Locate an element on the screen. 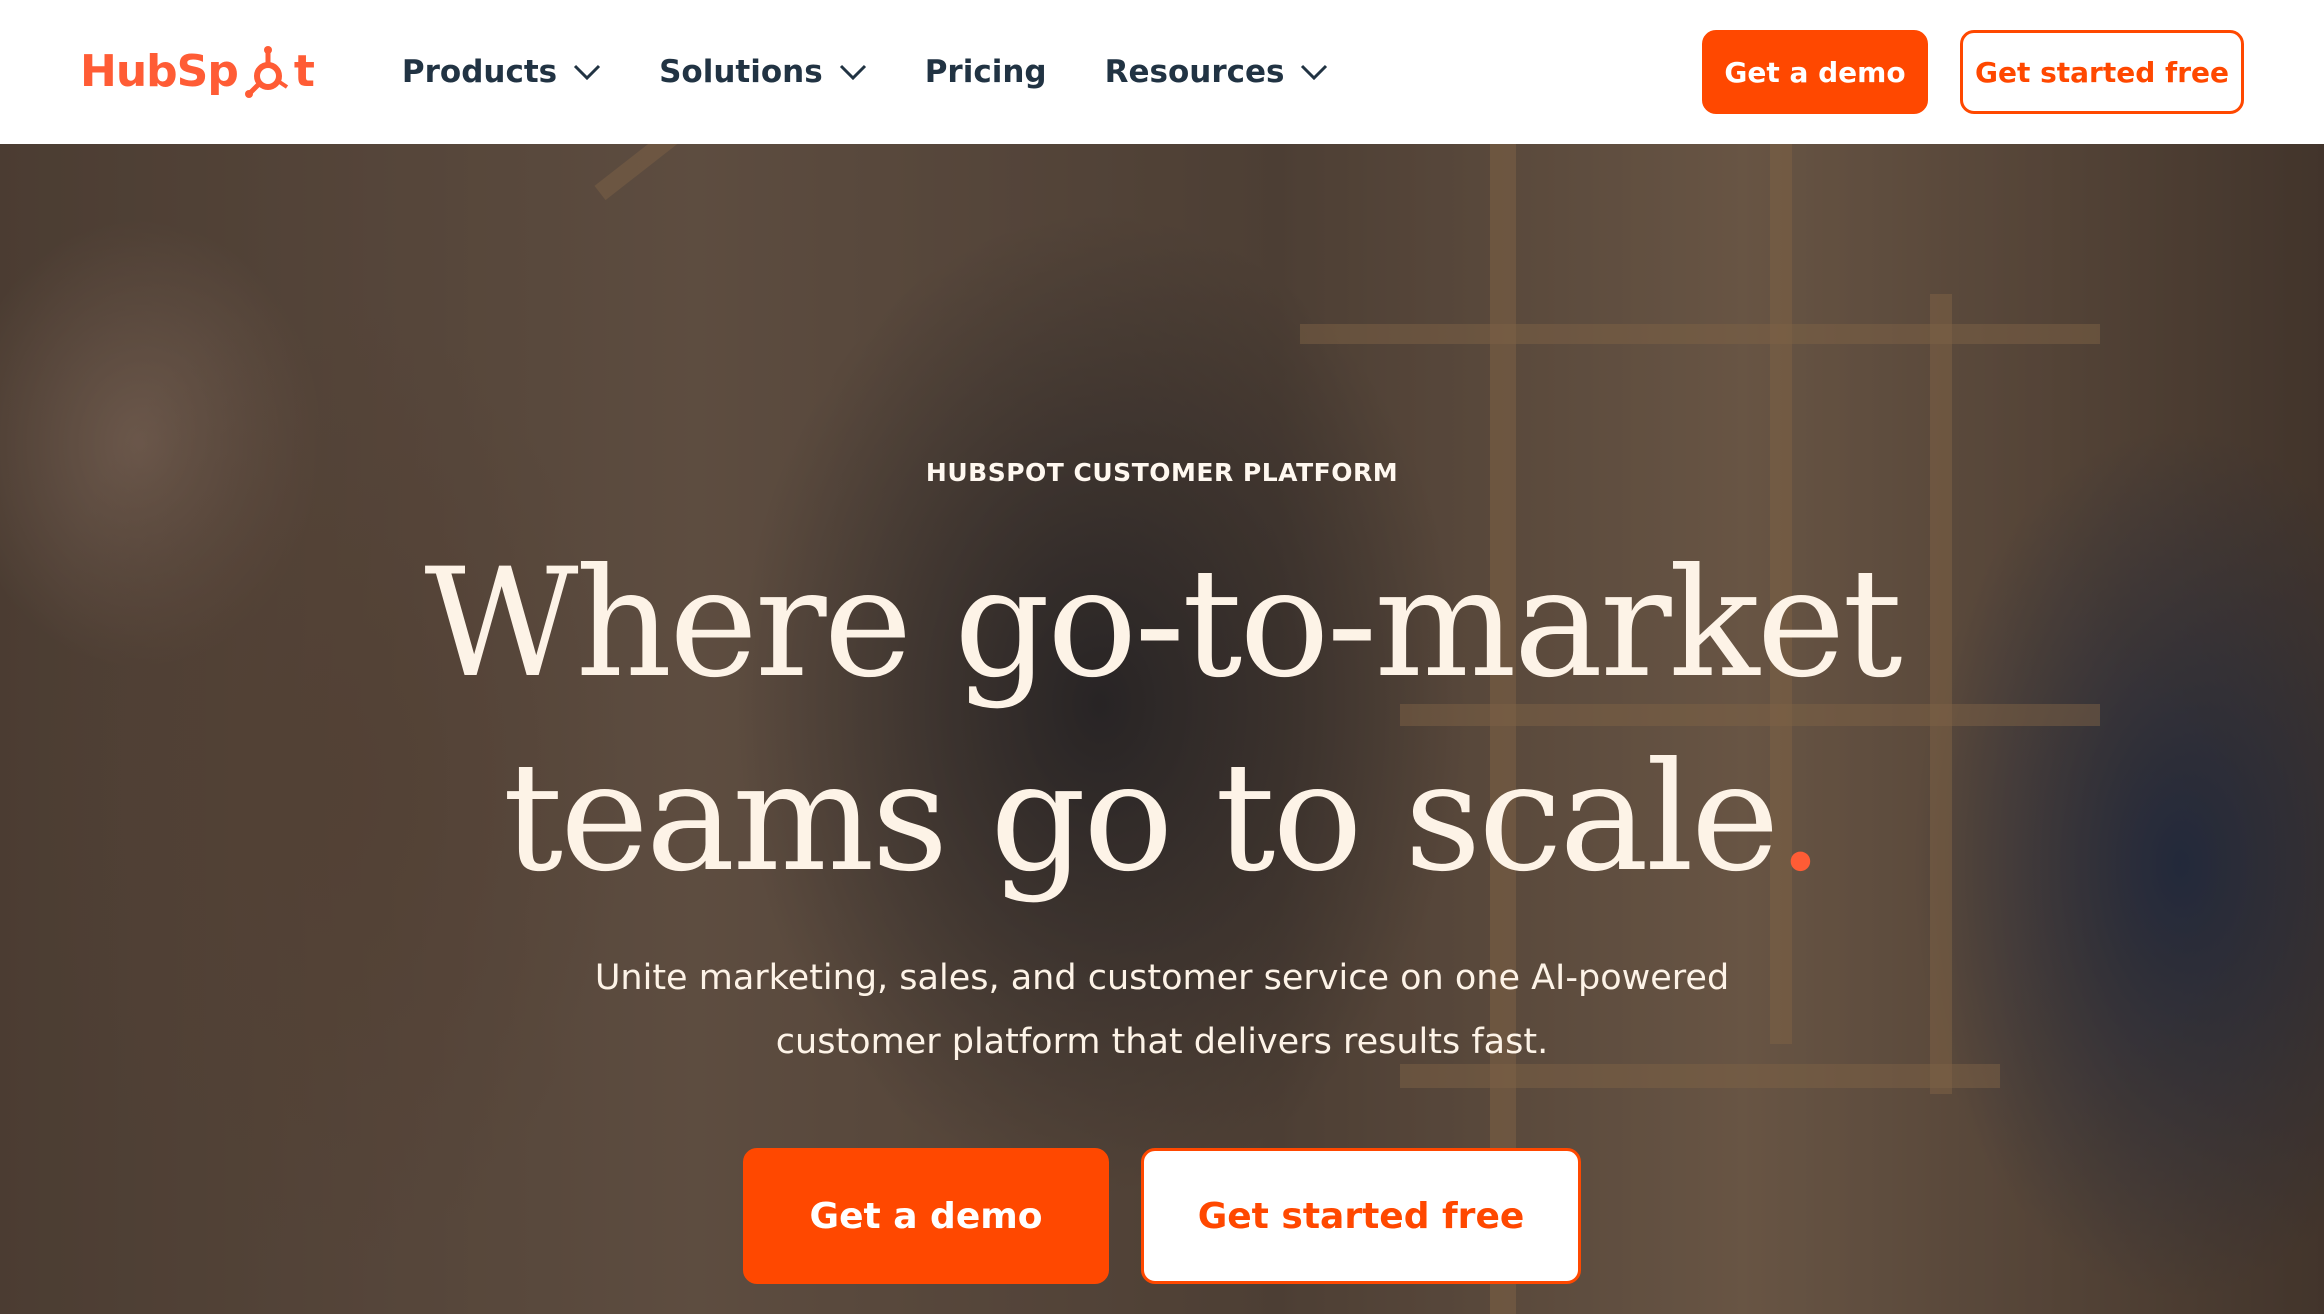  nav-solutions: Solutions is located at coordinates (763, 72).